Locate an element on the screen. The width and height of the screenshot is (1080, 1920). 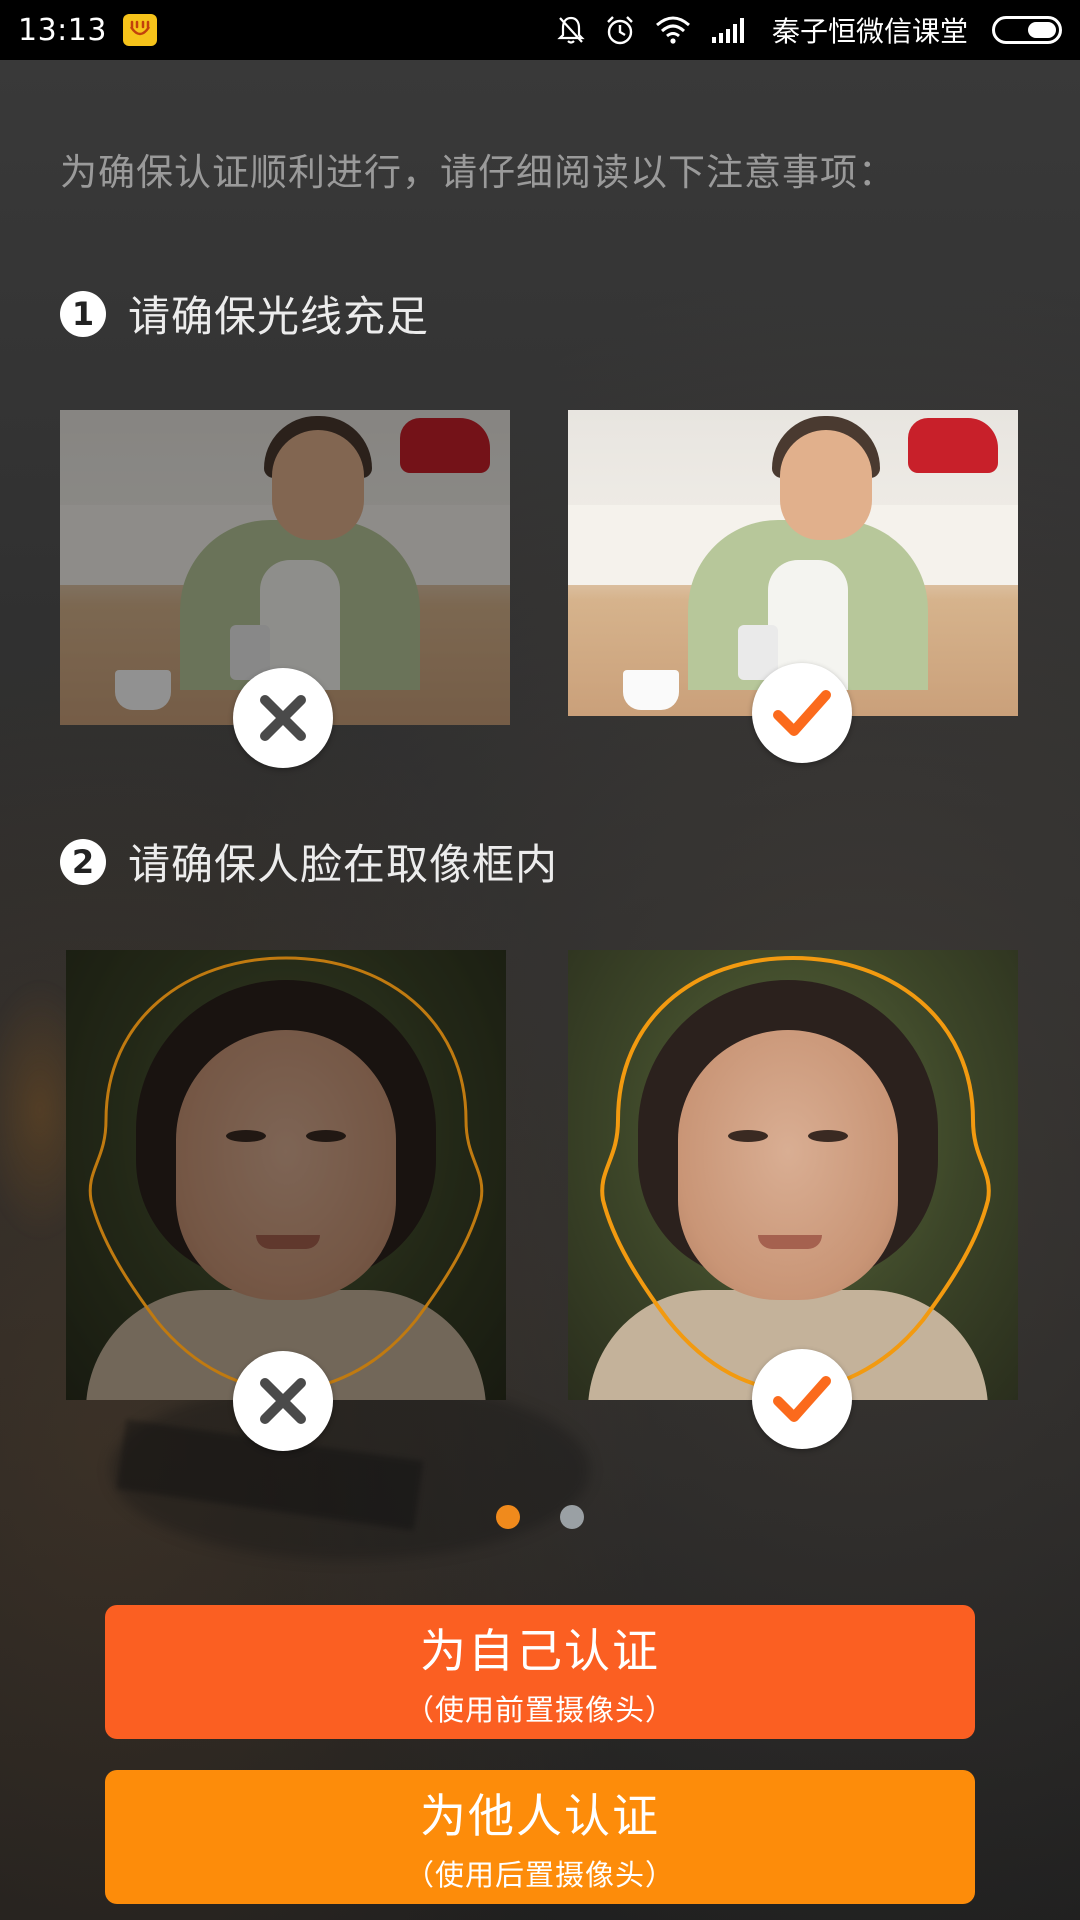
verify-self-button: 为自己认证 （使用前置摄像头） is located at coordinates (540, 1672).